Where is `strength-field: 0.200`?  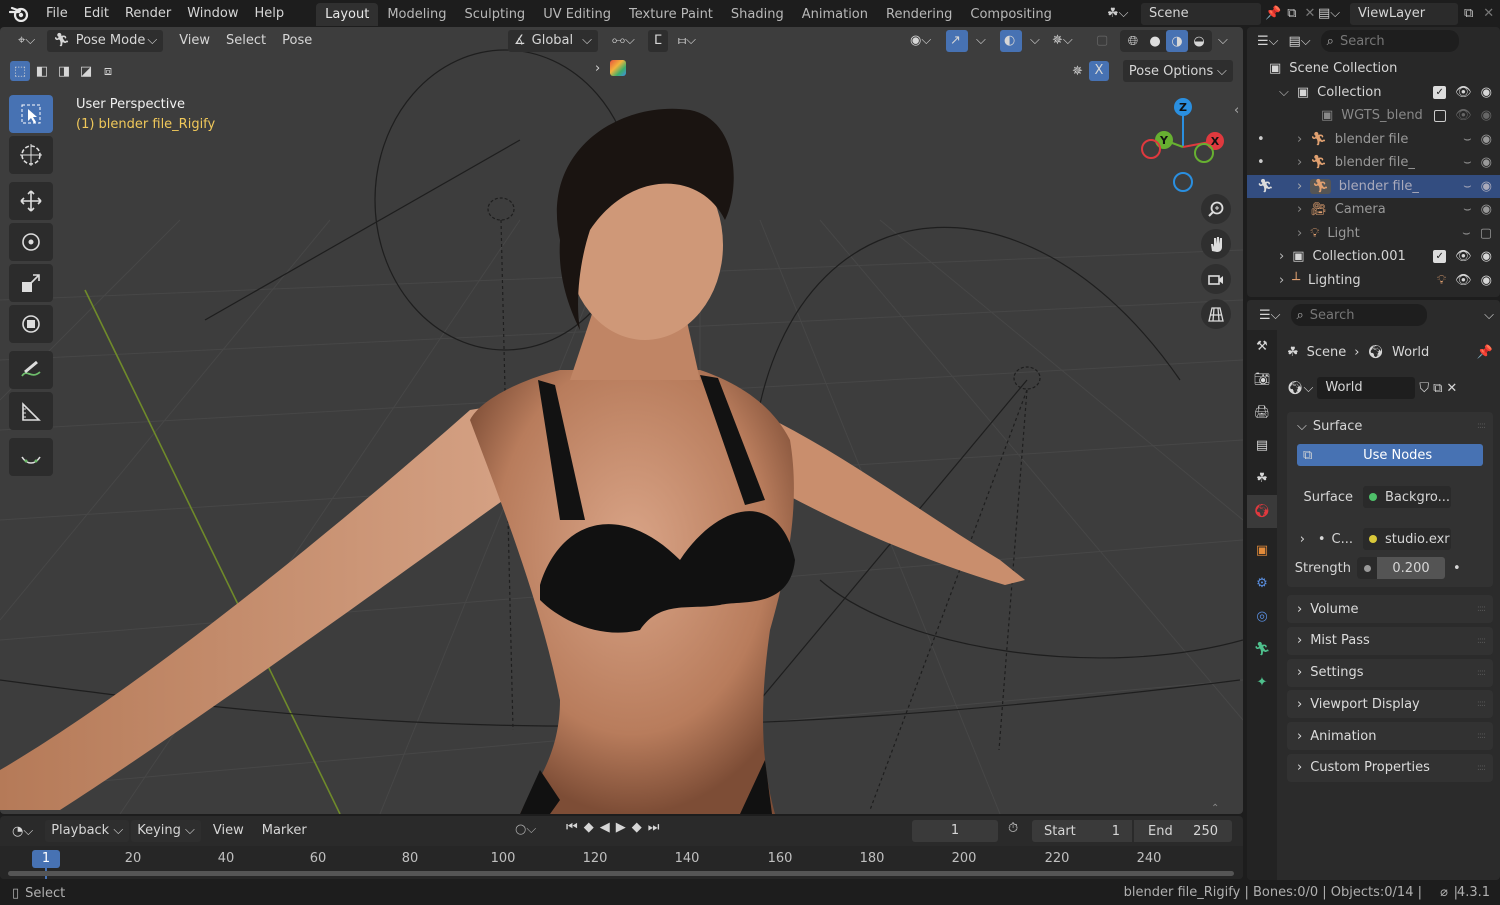
strength-field: 0.200 is located at coordinates (1401, 568).